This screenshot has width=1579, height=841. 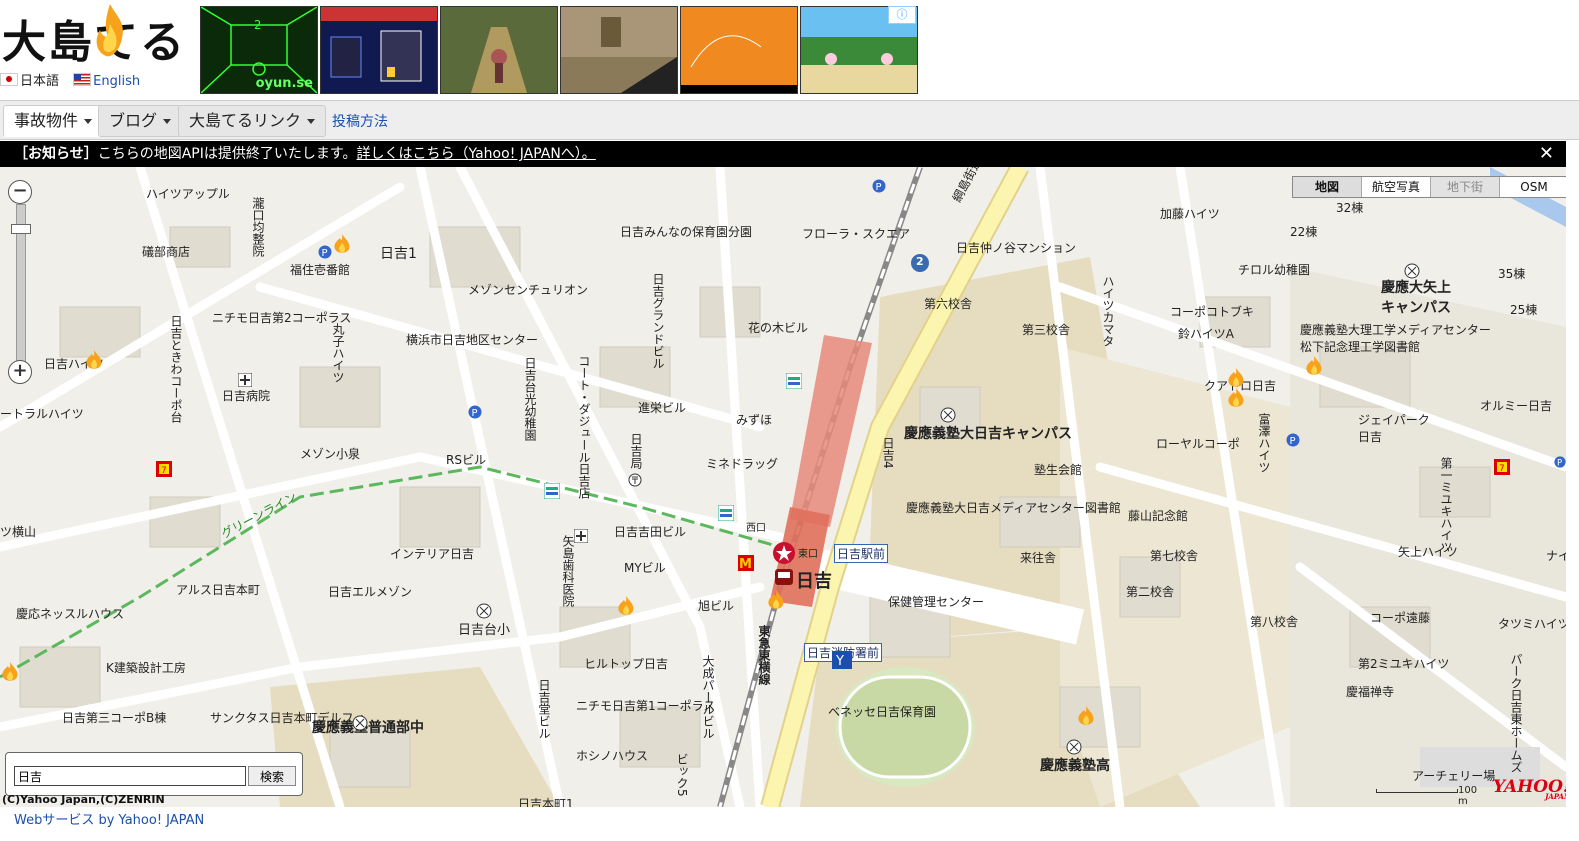 What do you see at coordinates (1546, 154) in the screenshot?
I see `close-icon: ✕` at bounding box center [1546, 154].